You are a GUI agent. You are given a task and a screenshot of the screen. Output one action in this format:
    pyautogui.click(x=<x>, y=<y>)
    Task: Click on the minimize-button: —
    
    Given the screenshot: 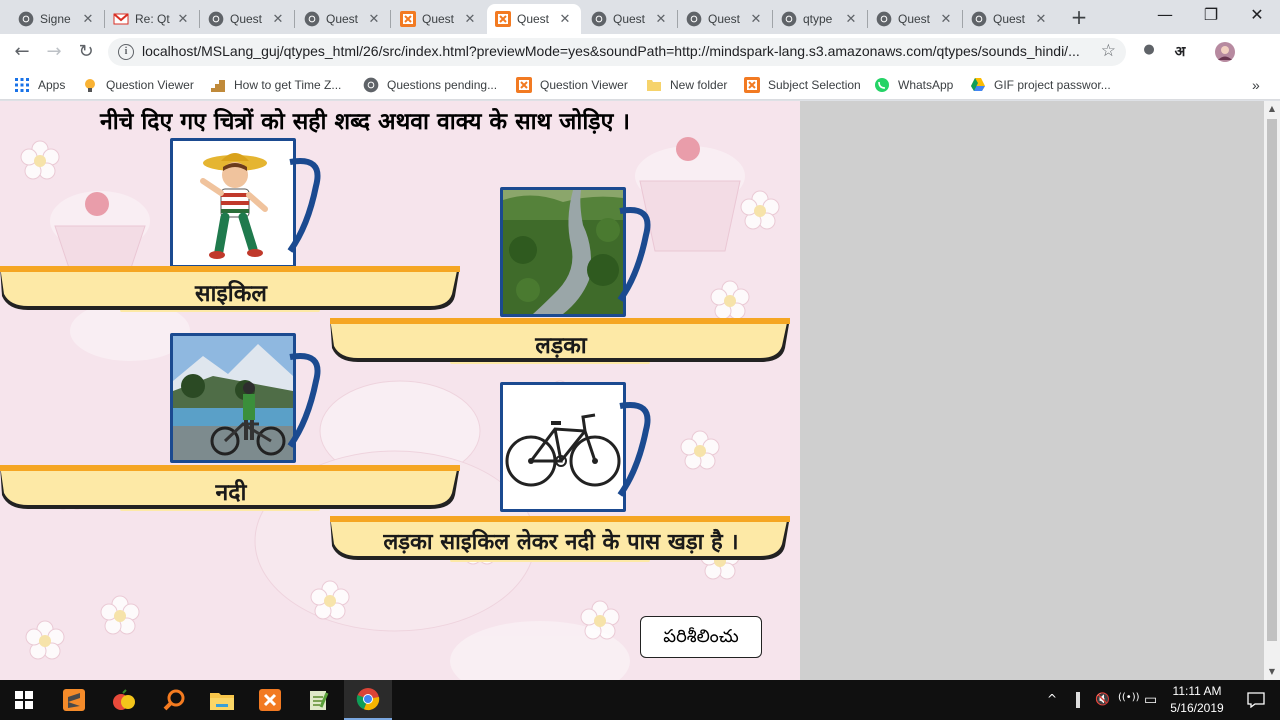 What is the action you would take?
    pyautogui.click(x=1165, y=16)
    